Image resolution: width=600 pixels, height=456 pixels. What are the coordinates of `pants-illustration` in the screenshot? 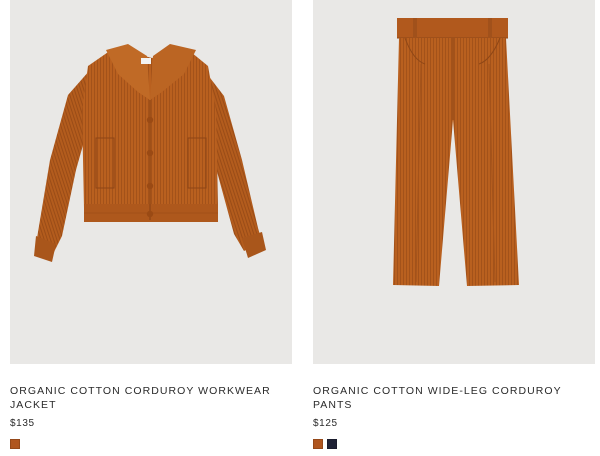 It's located at (456, 152).